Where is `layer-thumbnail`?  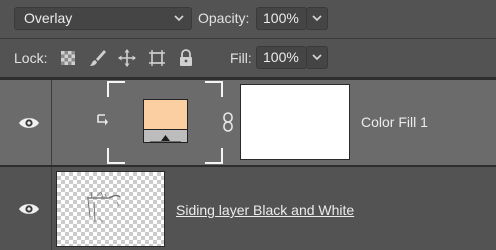 layer-thumbnail is located at coordinates (110, 209).